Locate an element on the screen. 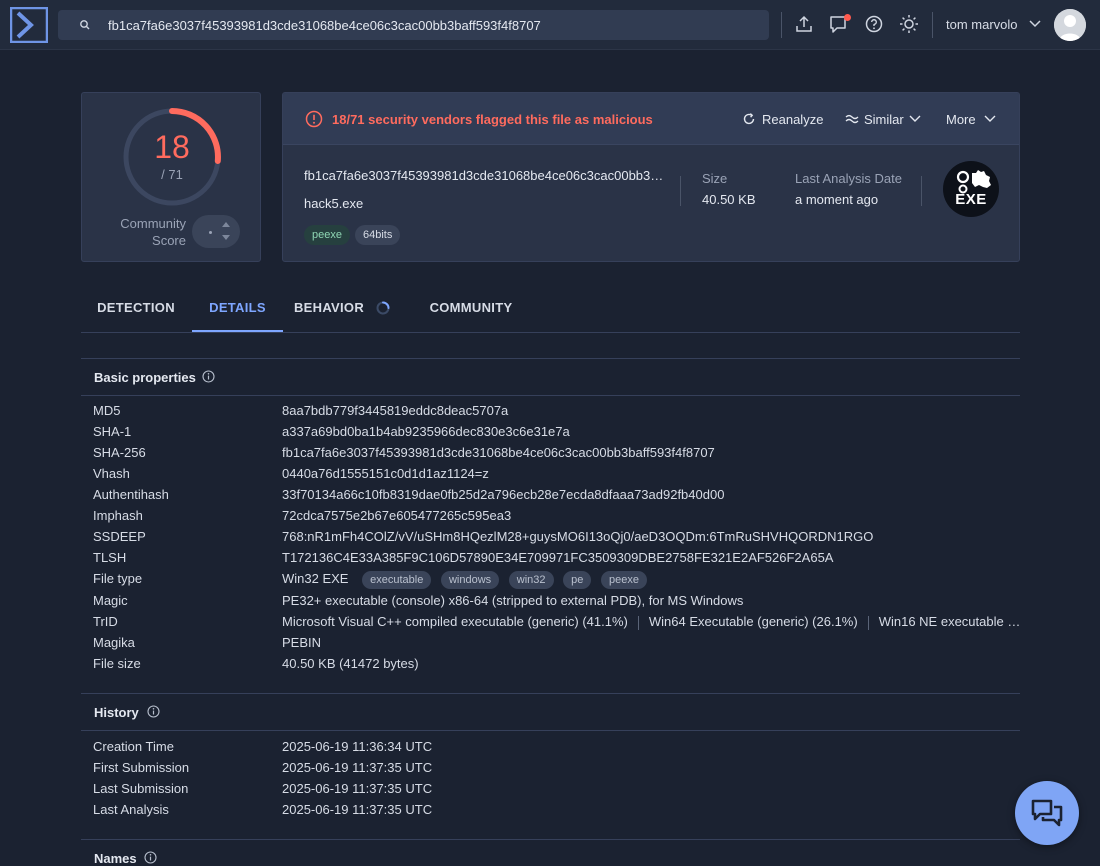 The width and height of the screenshot is (1100, 866). community-score-label-line1: Community is located at coordinates (153, 223).